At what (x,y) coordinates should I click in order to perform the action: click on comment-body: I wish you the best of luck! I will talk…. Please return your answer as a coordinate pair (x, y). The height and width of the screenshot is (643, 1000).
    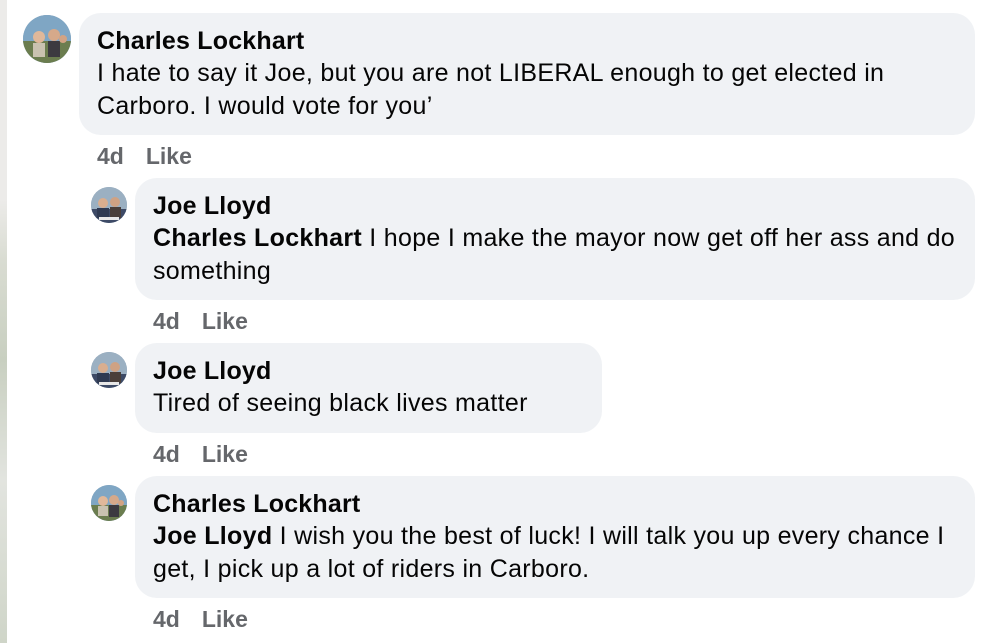
    Looking at the image, I should click on (549, 552).